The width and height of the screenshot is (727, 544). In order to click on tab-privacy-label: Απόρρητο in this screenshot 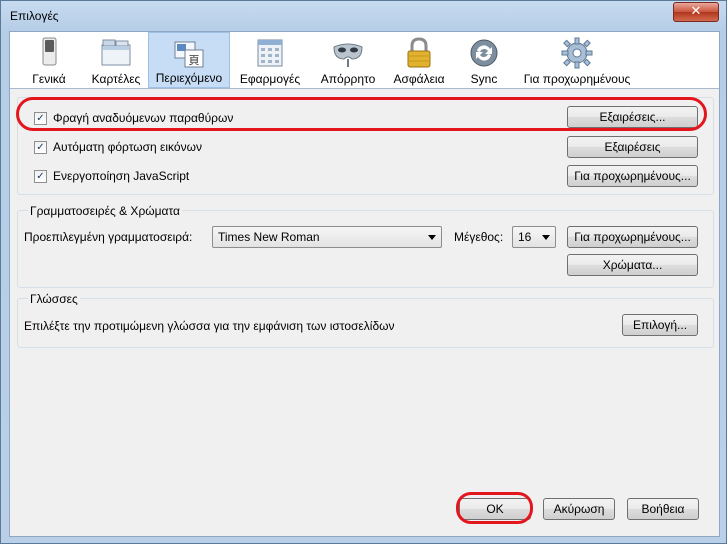, I will do `click(348, 79)`.